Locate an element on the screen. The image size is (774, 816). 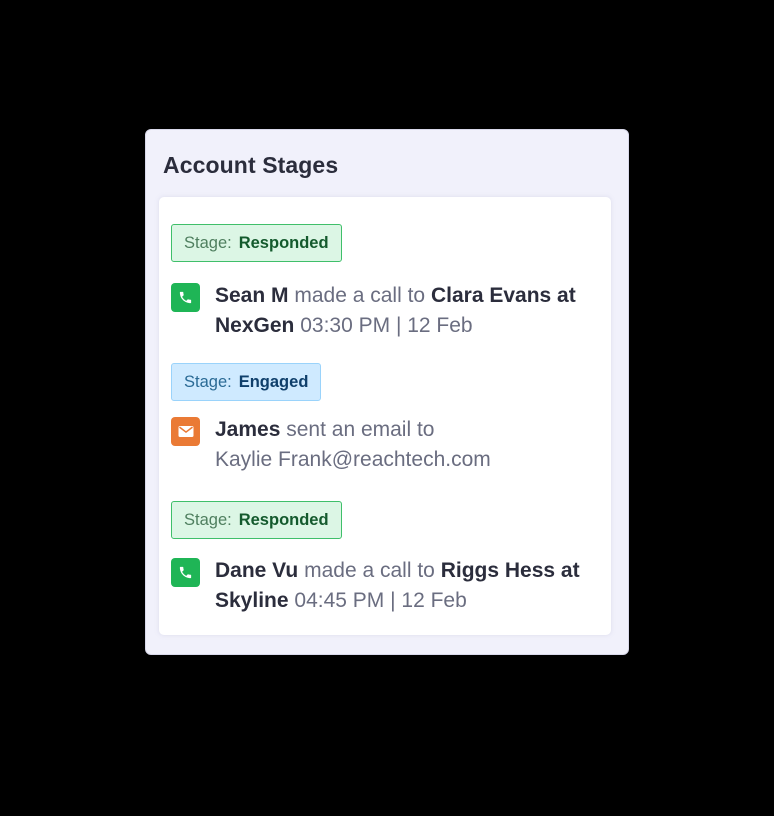
actor-name: Dane Vu is located at coordinates (257, 570).